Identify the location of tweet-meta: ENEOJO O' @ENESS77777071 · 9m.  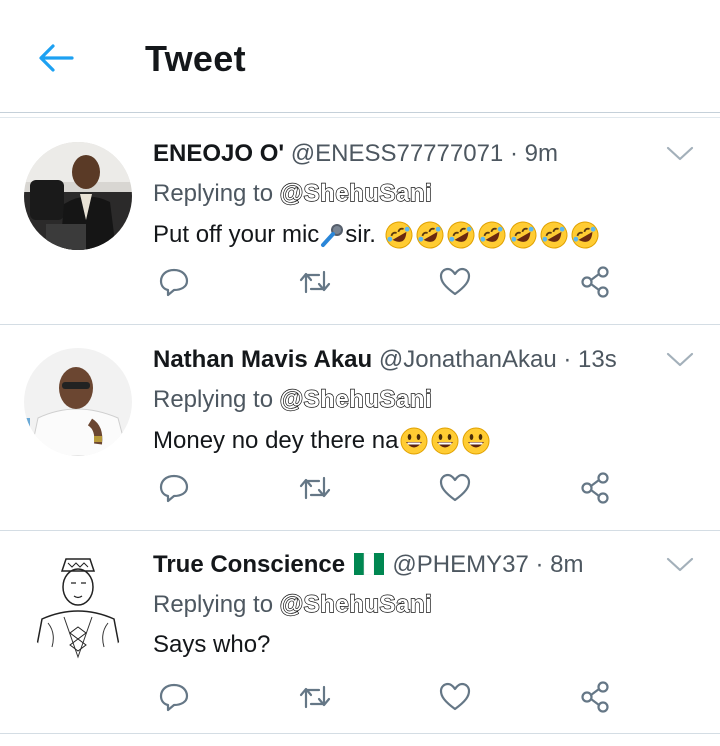
(355, 154).